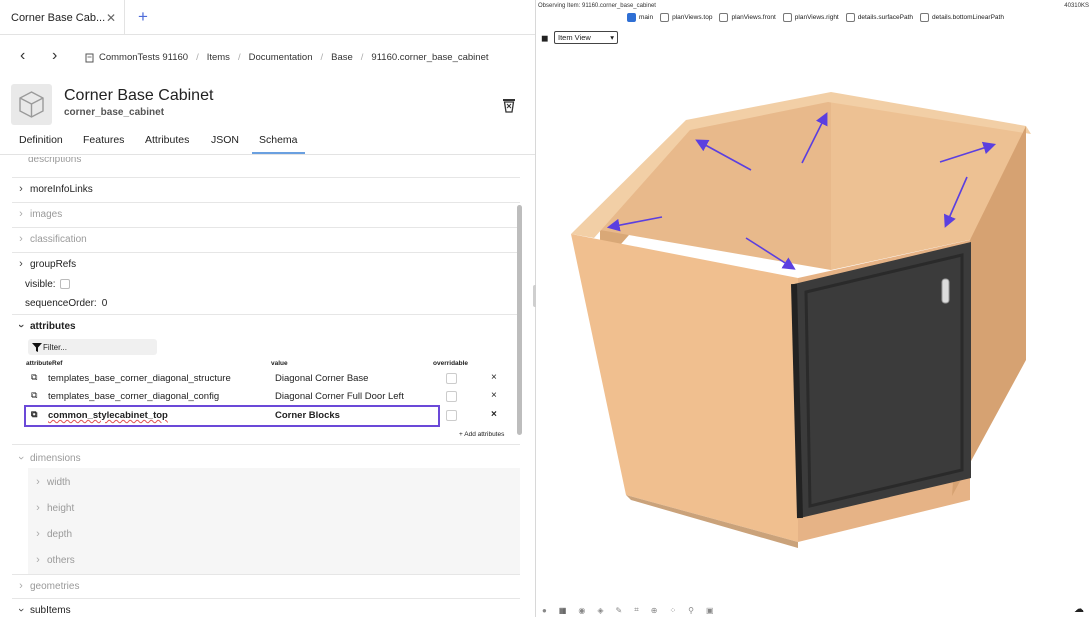 The height and width of the screenshot is (617, 1092). I want to click on breadcrumb-item: Documentation, so click(281, 57).